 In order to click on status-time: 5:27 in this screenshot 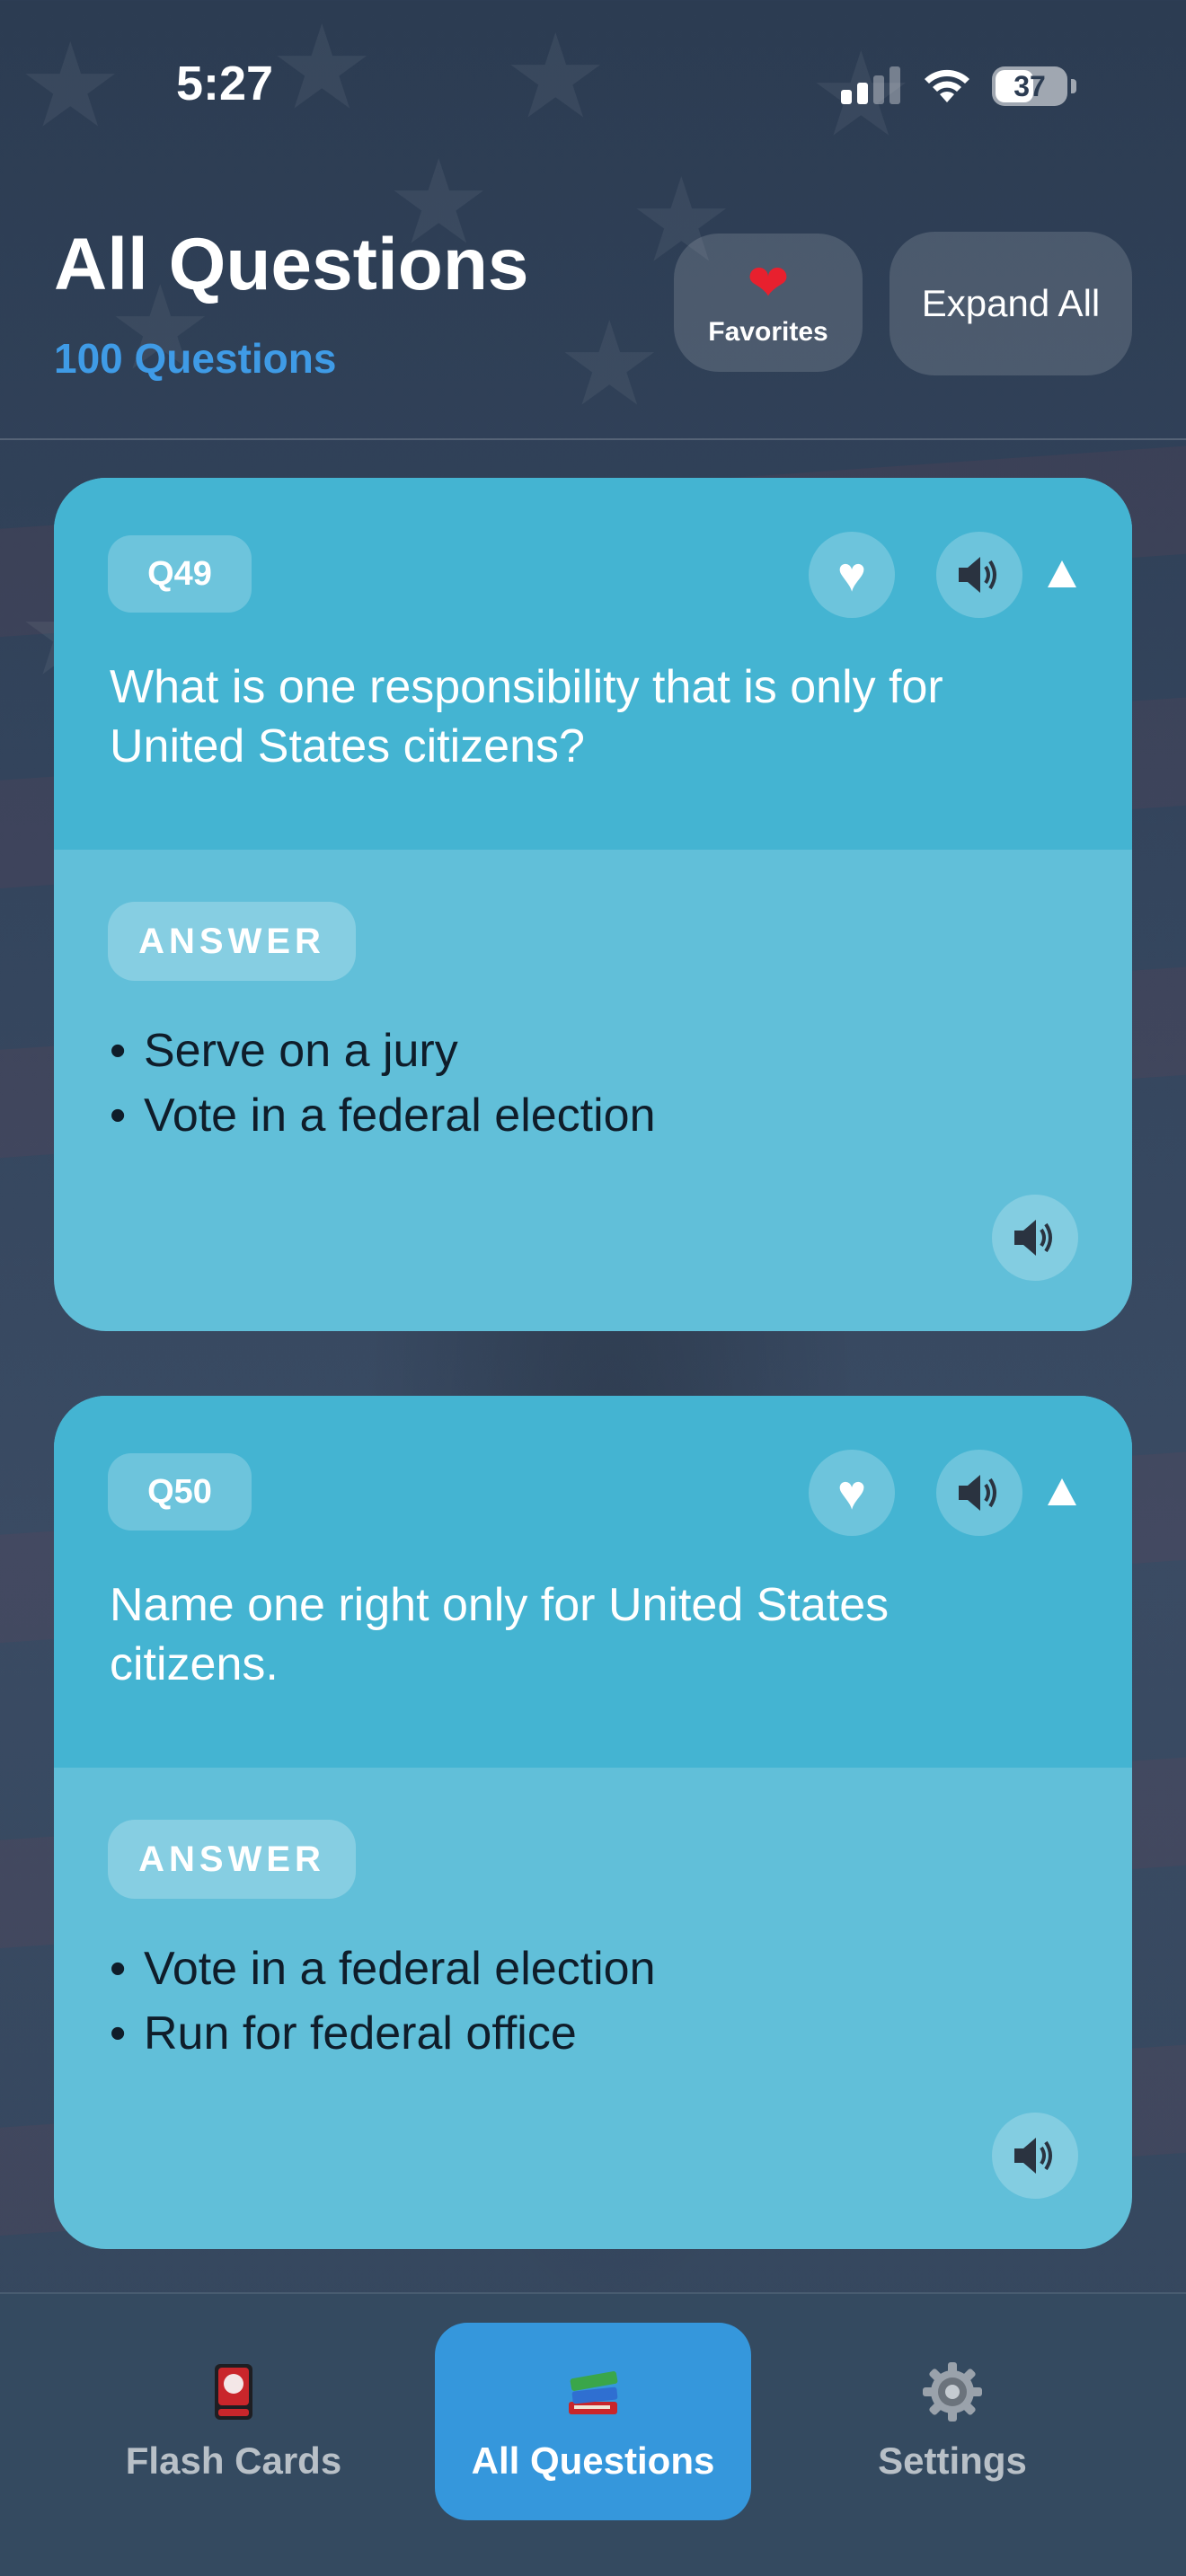, I will do `click(225, 83)`.